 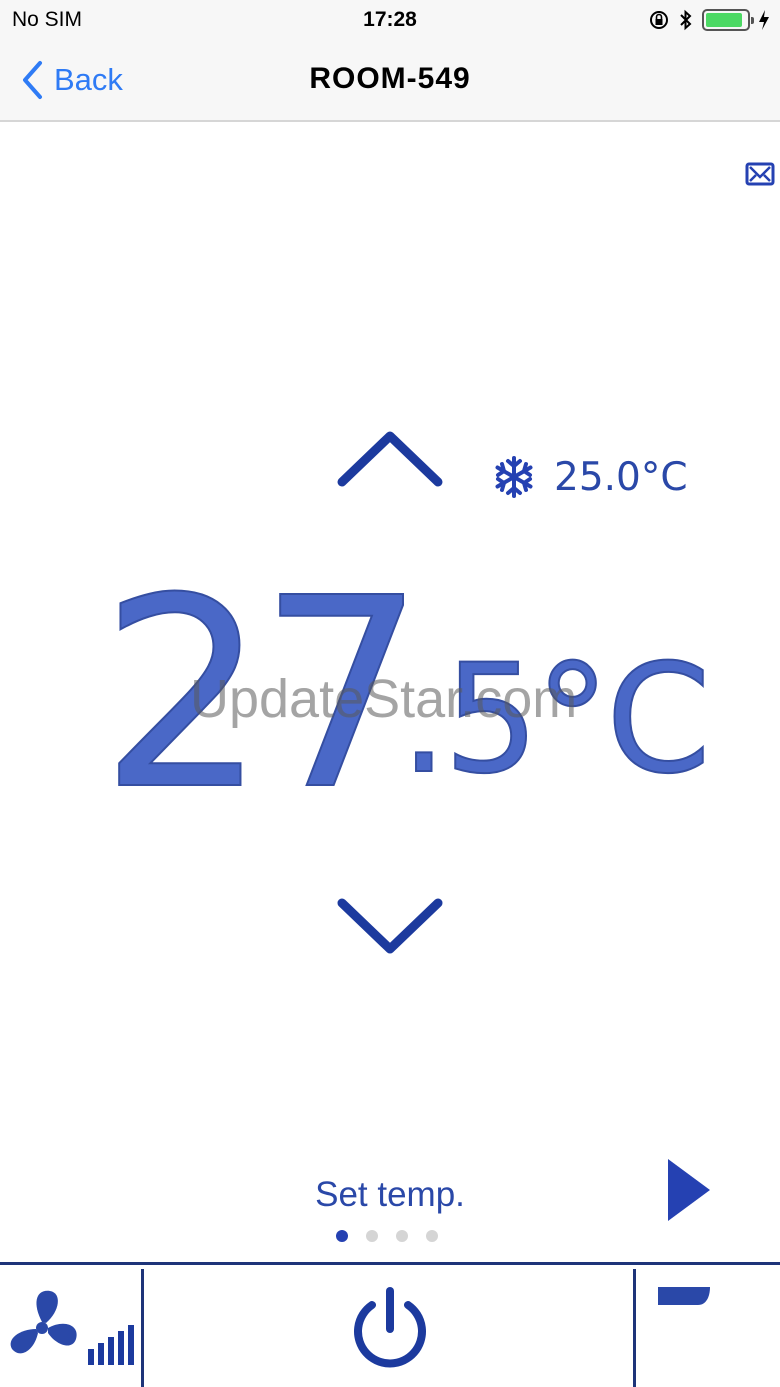 I want to click on orientation-lock-icon, so click(x=659, y=20).